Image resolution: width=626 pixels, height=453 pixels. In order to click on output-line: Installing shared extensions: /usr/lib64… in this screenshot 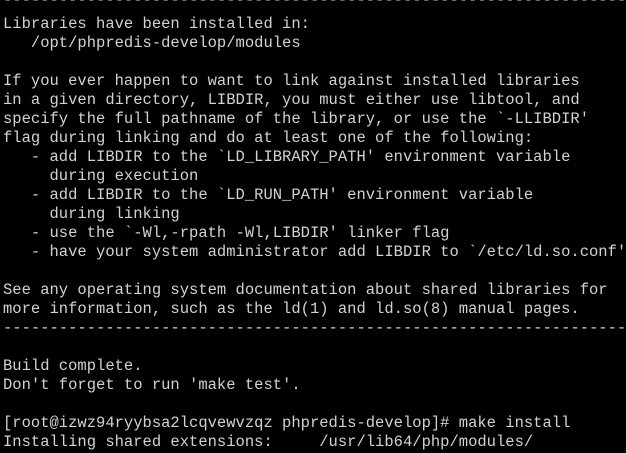, I will do `click(268, 442)`.